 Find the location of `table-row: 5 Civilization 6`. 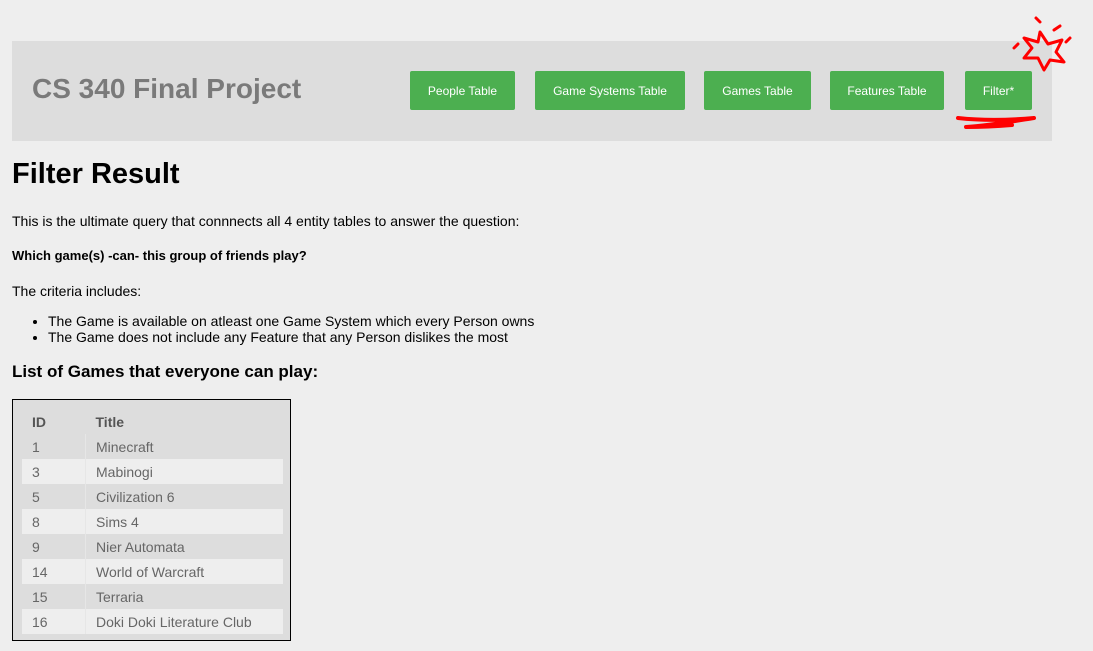

table-row: 5 Civilization 6 is located at coordinates (152, 496).